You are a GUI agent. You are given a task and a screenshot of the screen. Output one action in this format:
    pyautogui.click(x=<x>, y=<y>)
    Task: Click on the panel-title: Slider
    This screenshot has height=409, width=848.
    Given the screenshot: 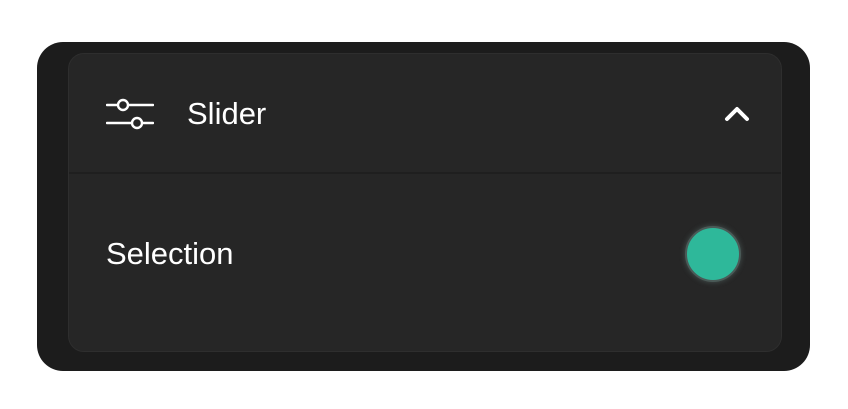 What is the action you would take?
    pyautogui.click(x=227, y=113)
    